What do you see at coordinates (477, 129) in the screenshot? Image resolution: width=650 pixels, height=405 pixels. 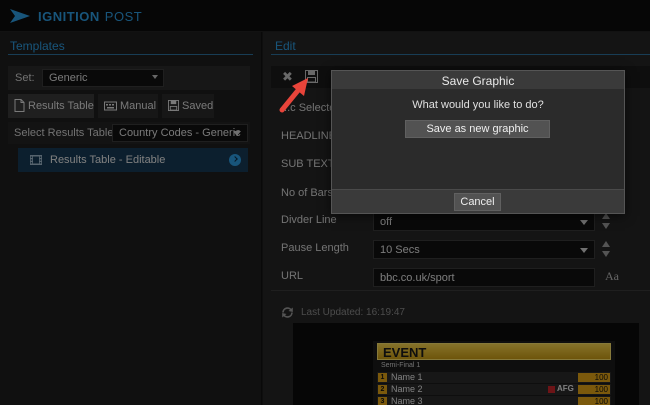 I see `save-as-new-graphic-button: Save as new graphic` at bounding box center [477, 129].